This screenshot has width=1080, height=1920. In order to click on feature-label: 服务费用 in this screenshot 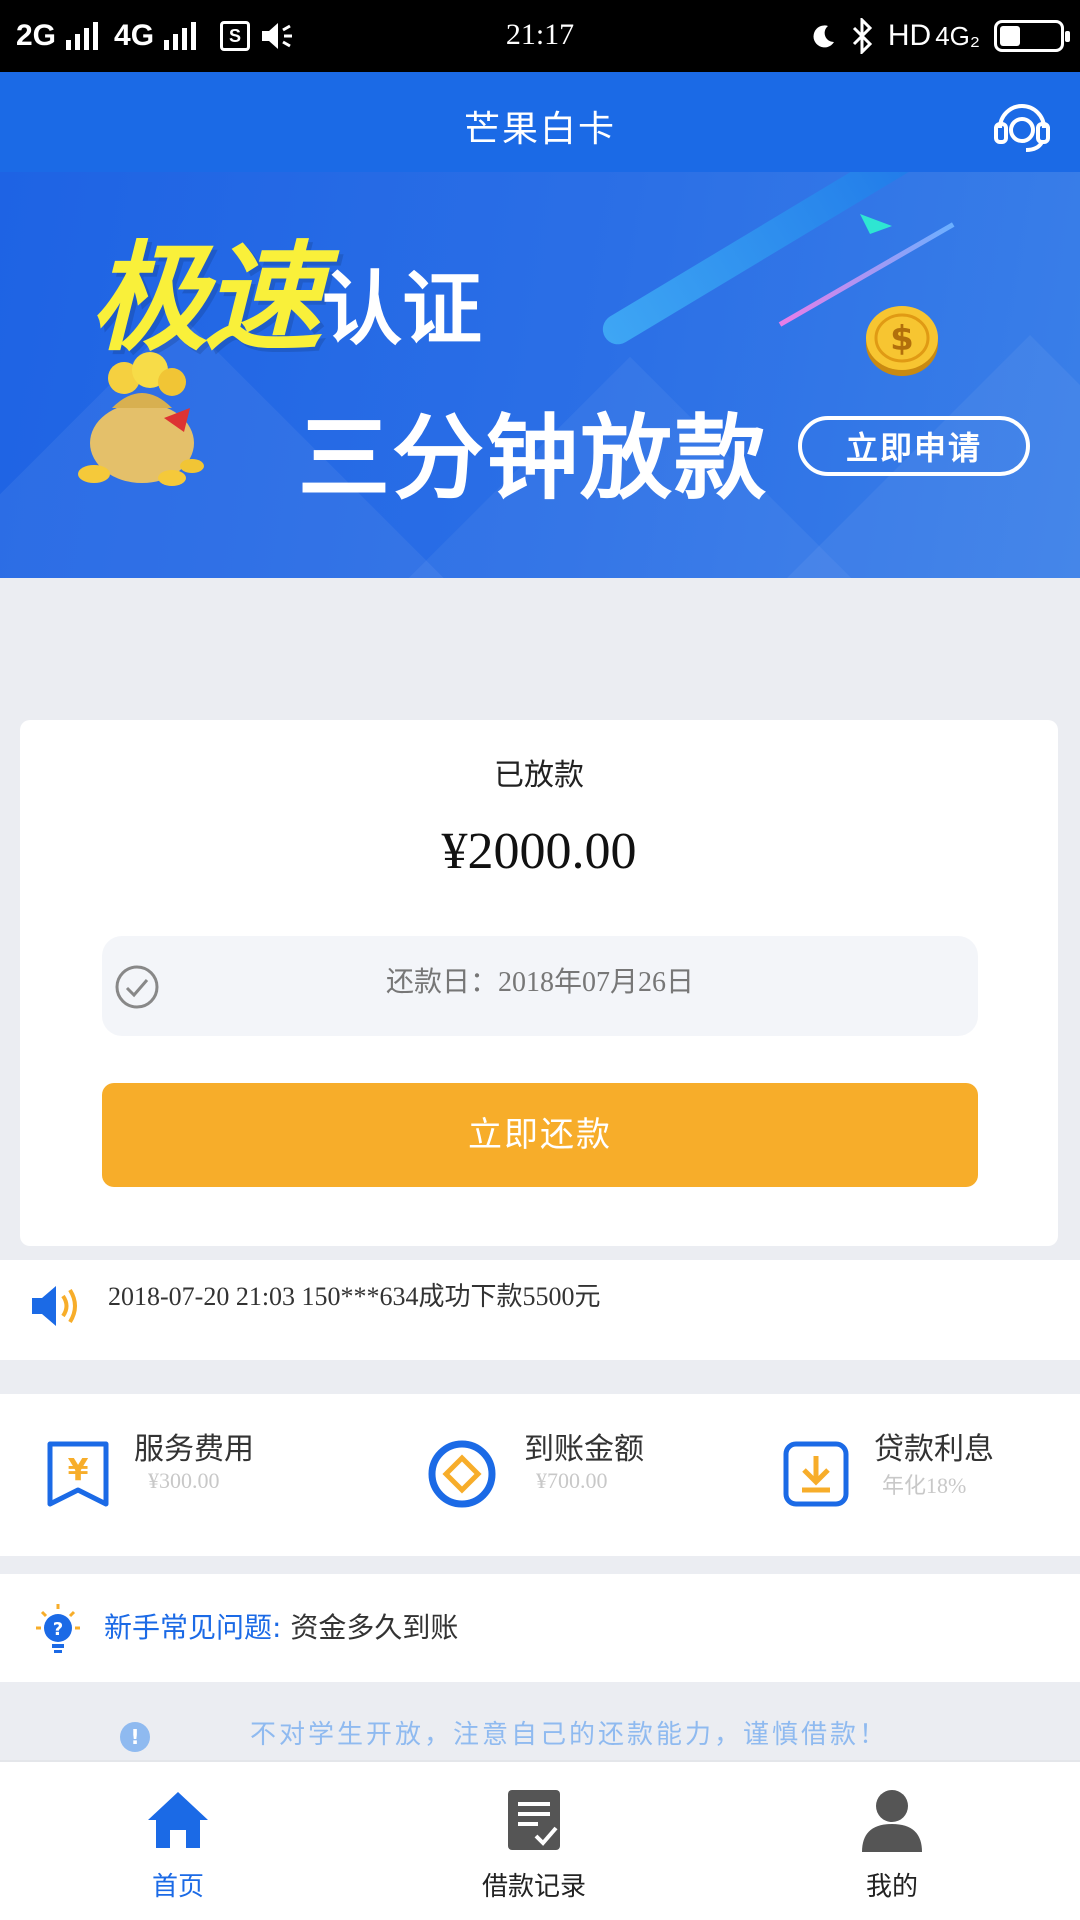, I will do `click(194, 1449)`.